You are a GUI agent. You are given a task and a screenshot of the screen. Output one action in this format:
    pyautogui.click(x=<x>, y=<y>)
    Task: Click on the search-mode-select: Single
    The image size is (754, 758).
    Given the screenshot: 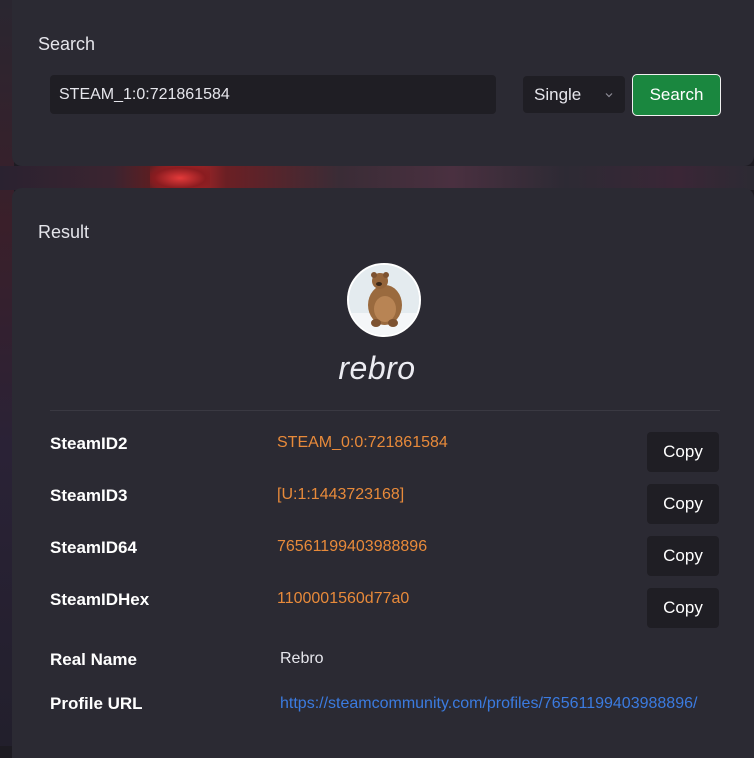 What is the action you would take?
    pyautogui.click(x=574, y=94)
    